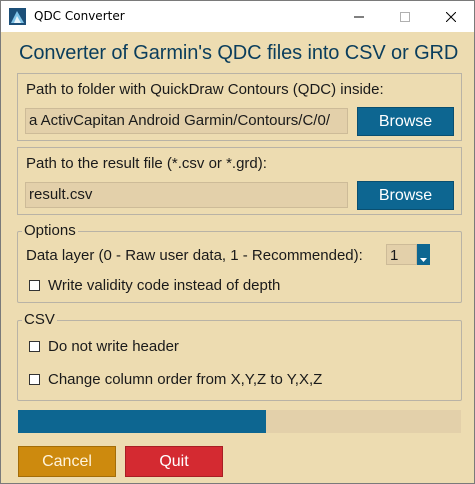 The height and width of the screenshot is (484, 475). I want to click on close-icon, so click(451, 16).